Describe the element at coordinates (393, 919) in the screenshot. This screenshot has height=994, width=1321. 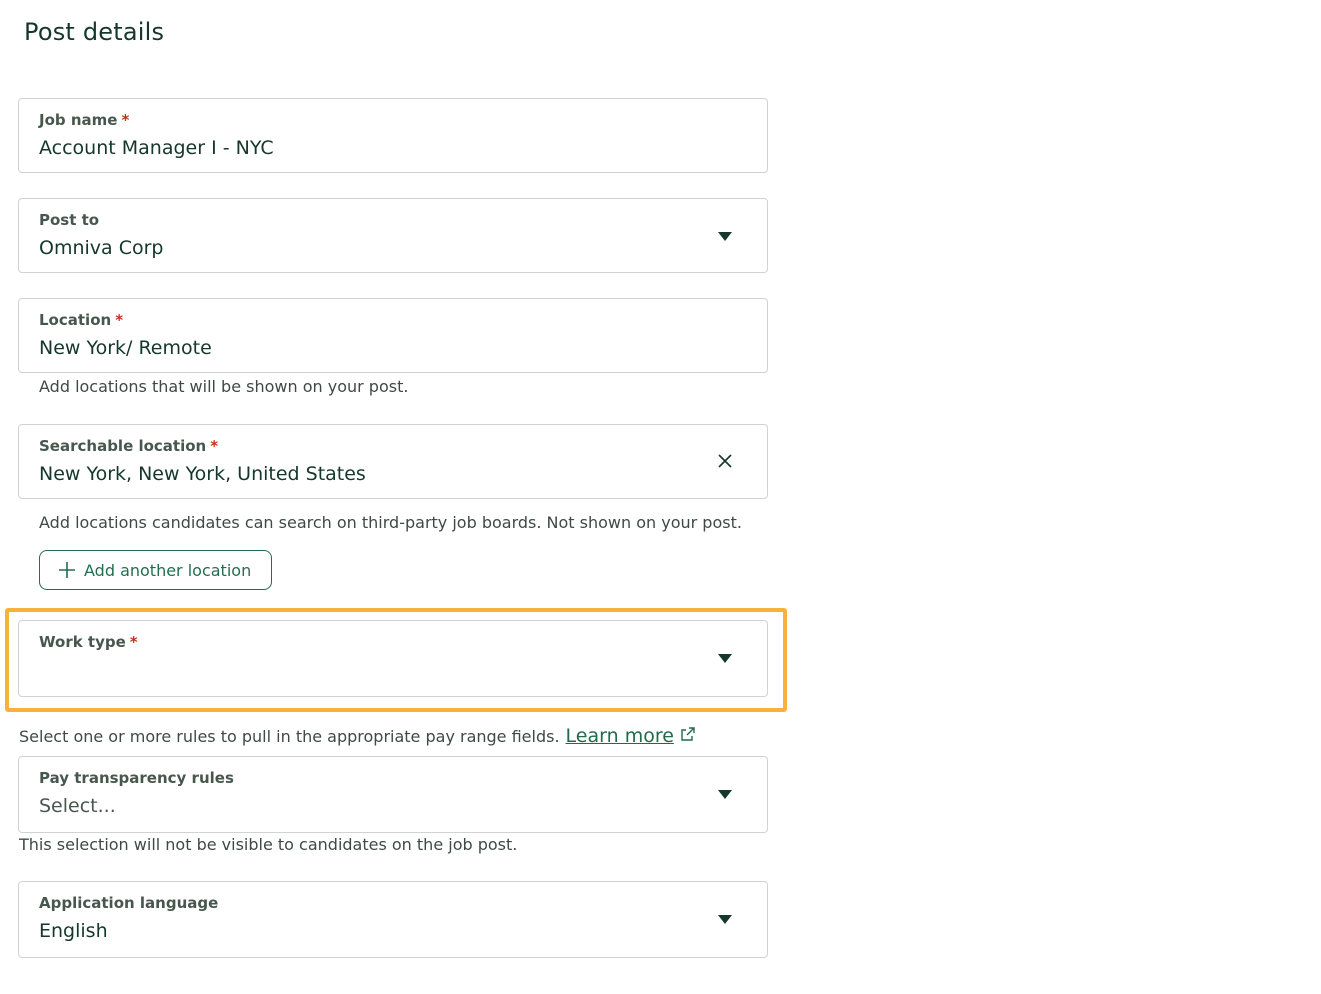
I see `application-language-select: Application language English` at that location.